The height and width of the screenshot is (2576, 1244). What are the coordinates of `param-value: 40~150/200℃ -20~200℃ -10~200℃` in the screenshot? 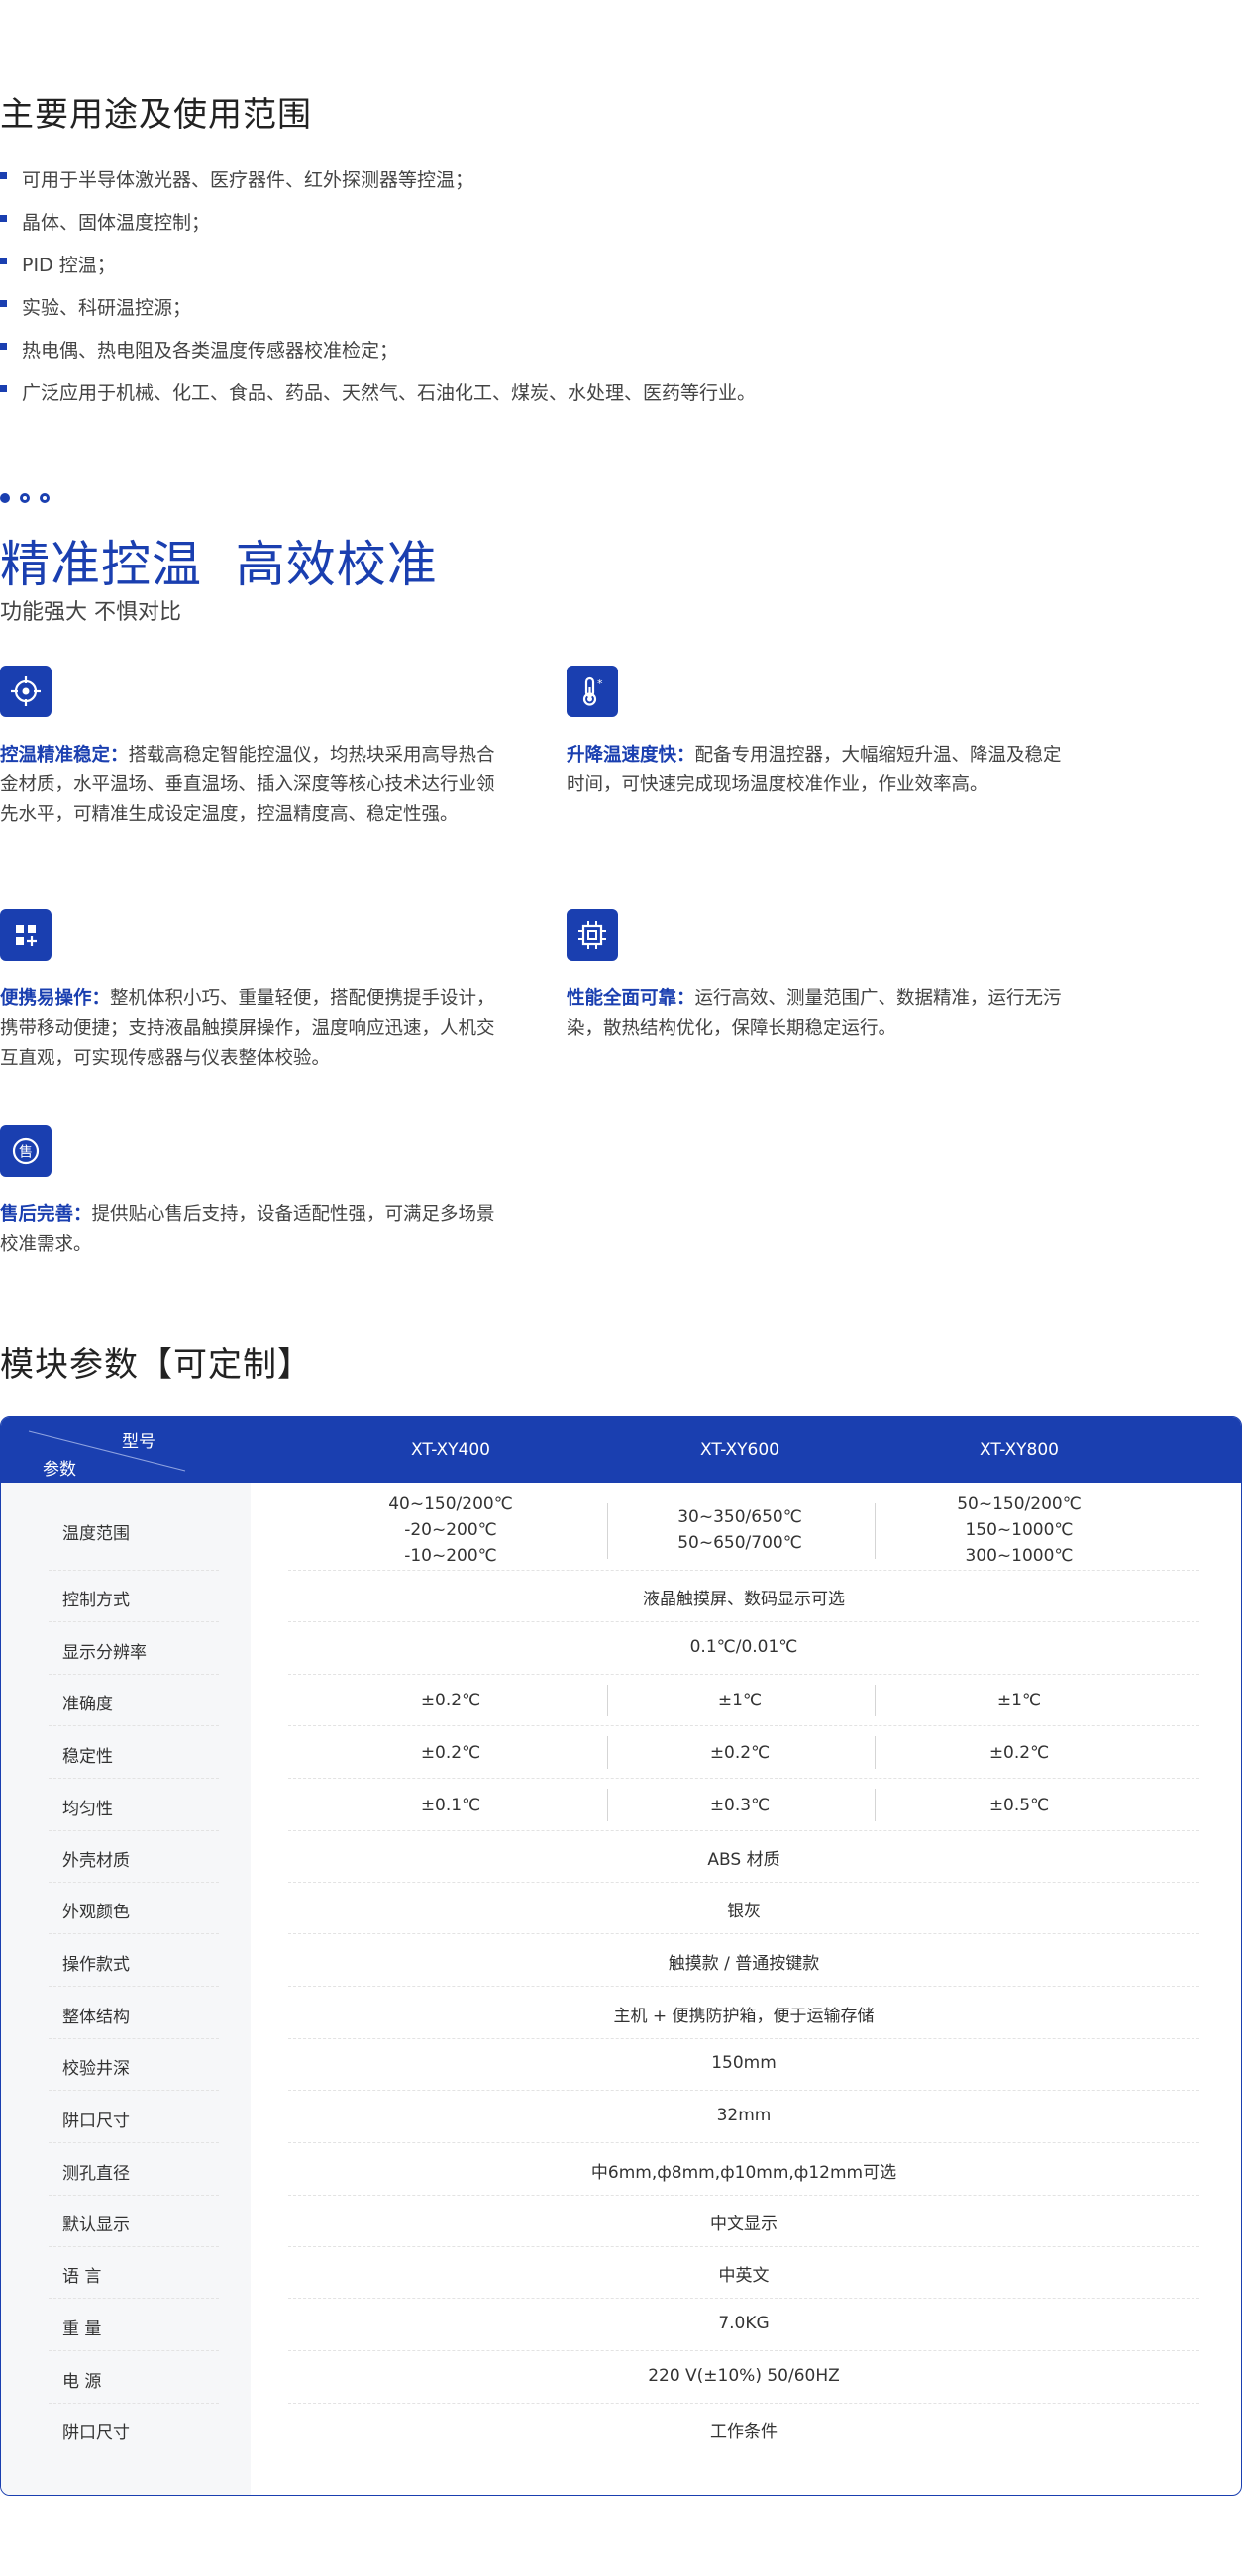 It's located at (450, 1530).